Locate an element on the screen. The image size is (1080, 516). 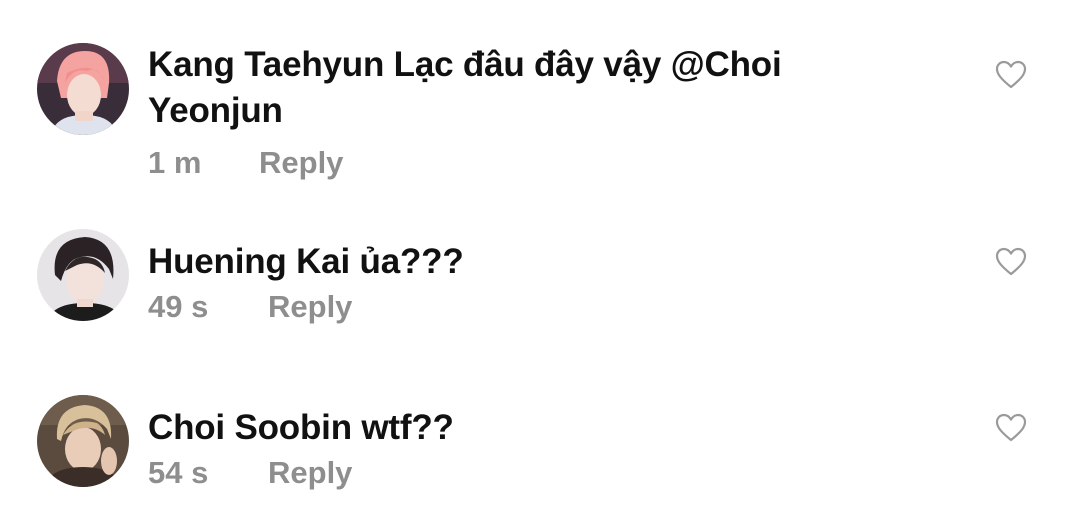
comment-meta: 1 m Reply is located at coordinates (498, 163).